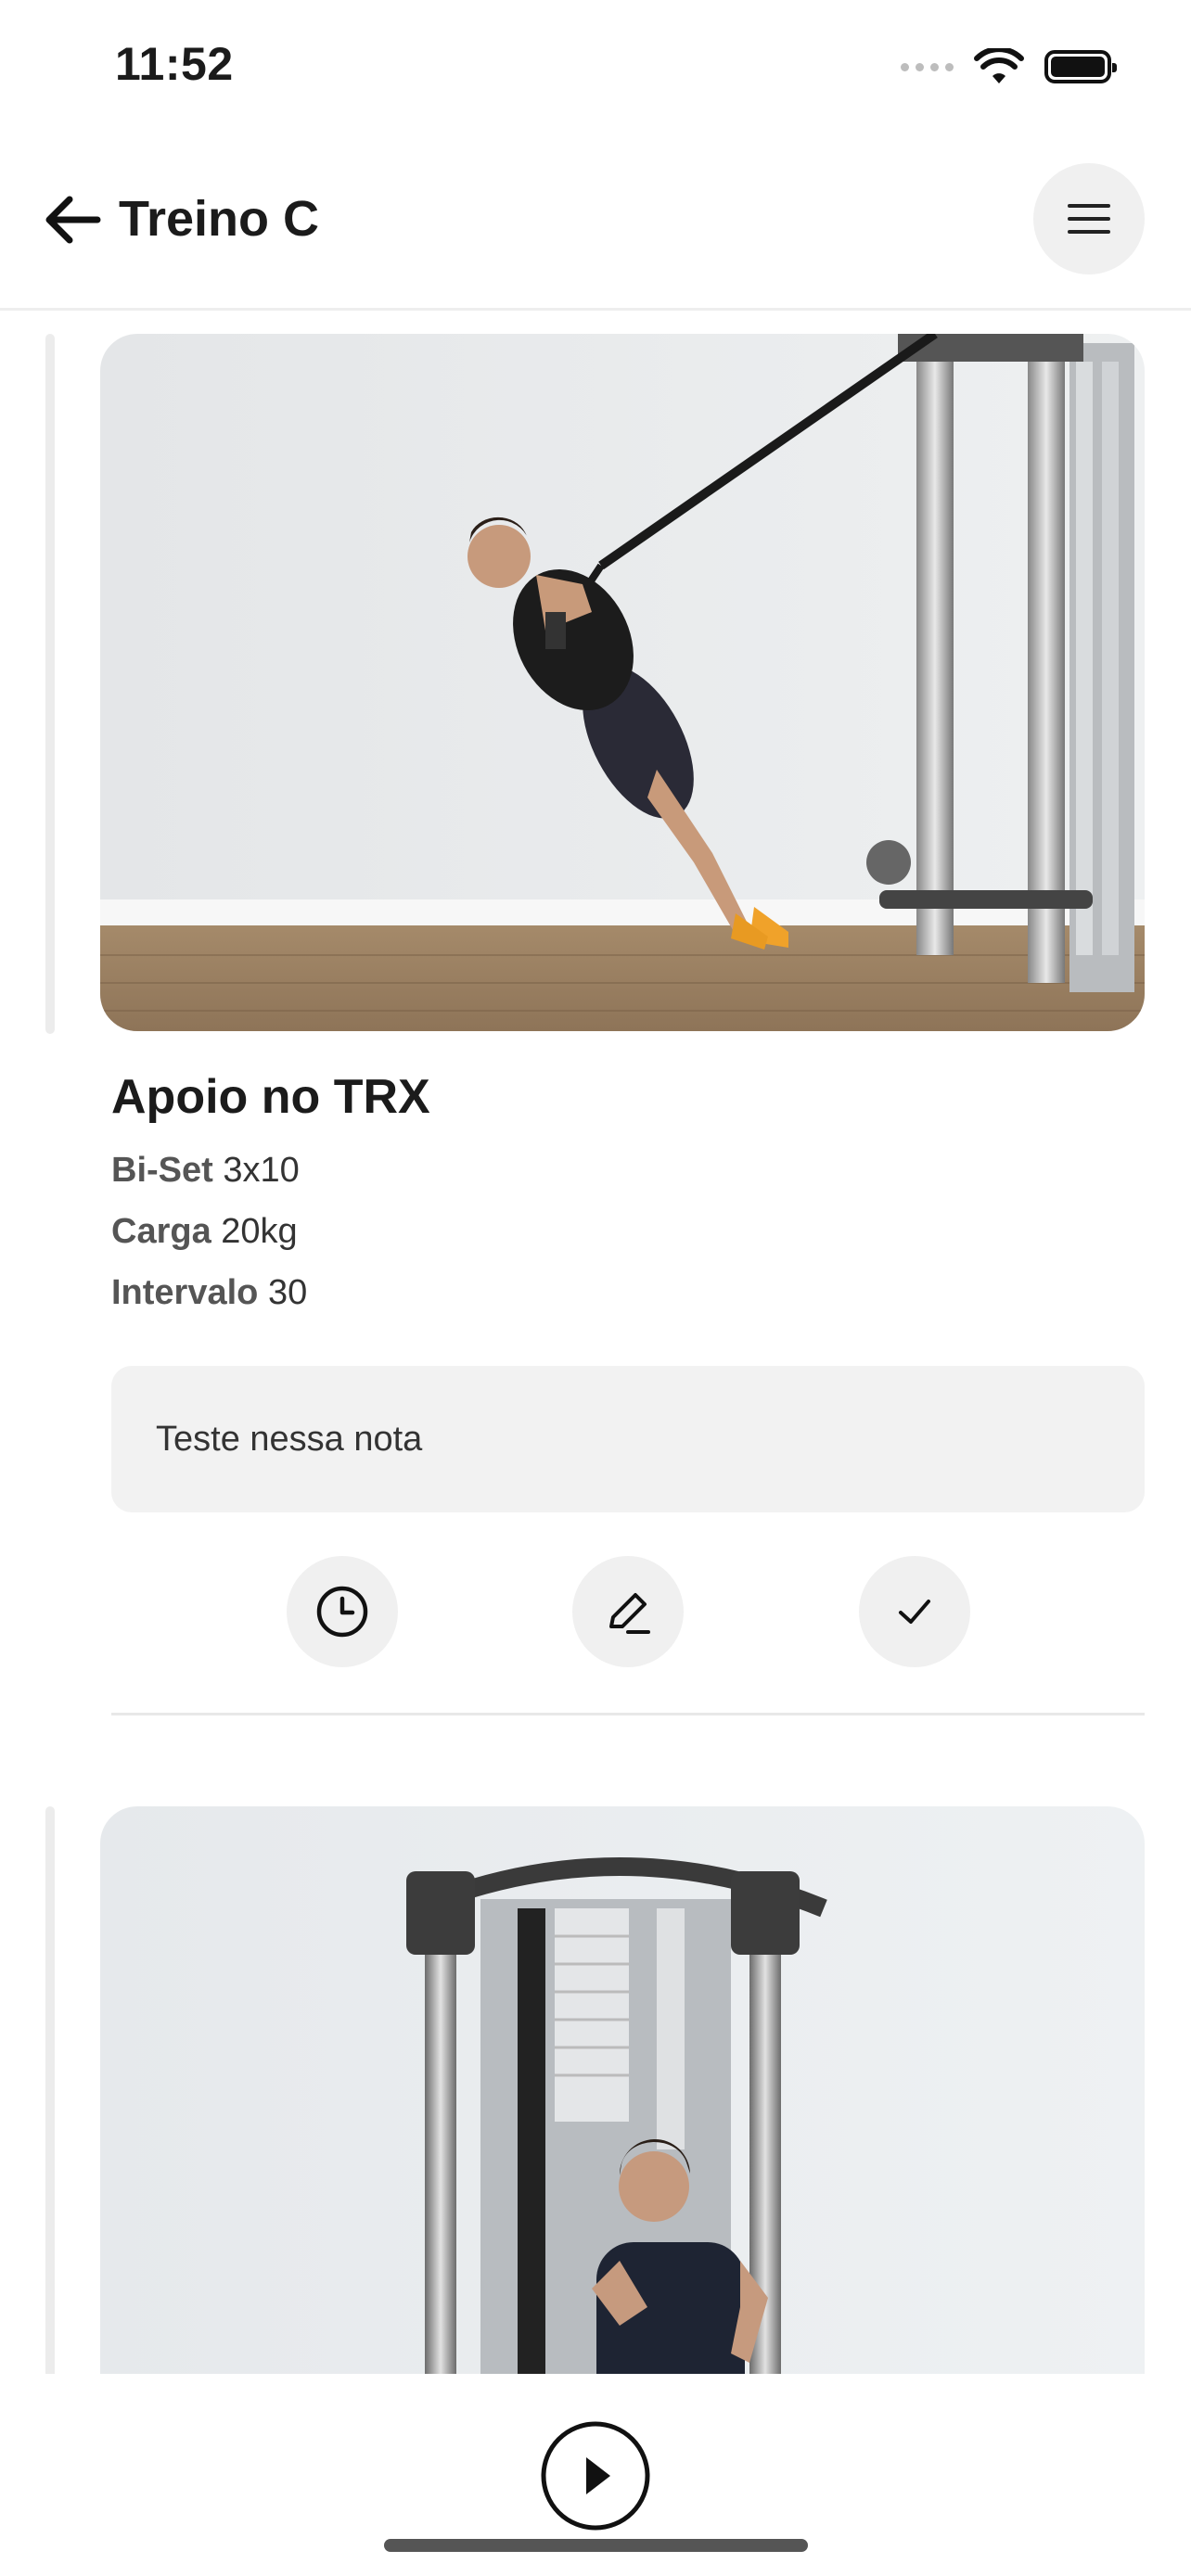  Describe the element at coordinates (596, 2545) in the screenshot. I see `home-indicator` at that location.